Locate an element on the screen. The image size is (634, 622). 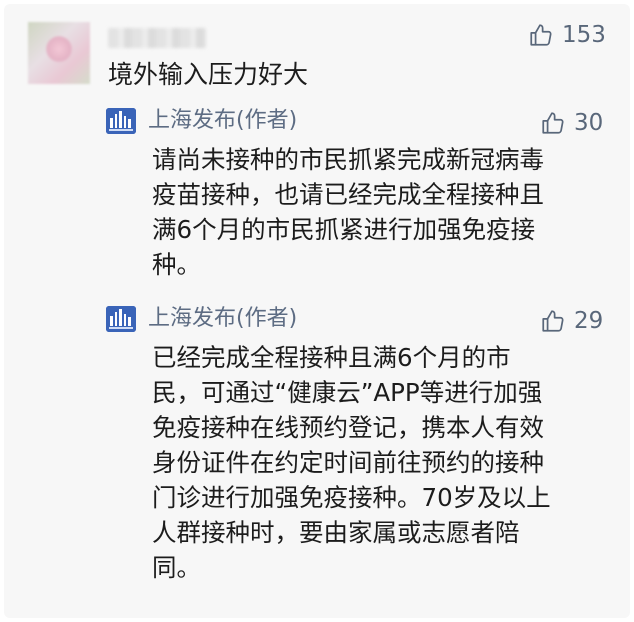
reply-line: 请尚未接种的市民抓紧完成新冠病毒 is located at coordinates (348, 159).